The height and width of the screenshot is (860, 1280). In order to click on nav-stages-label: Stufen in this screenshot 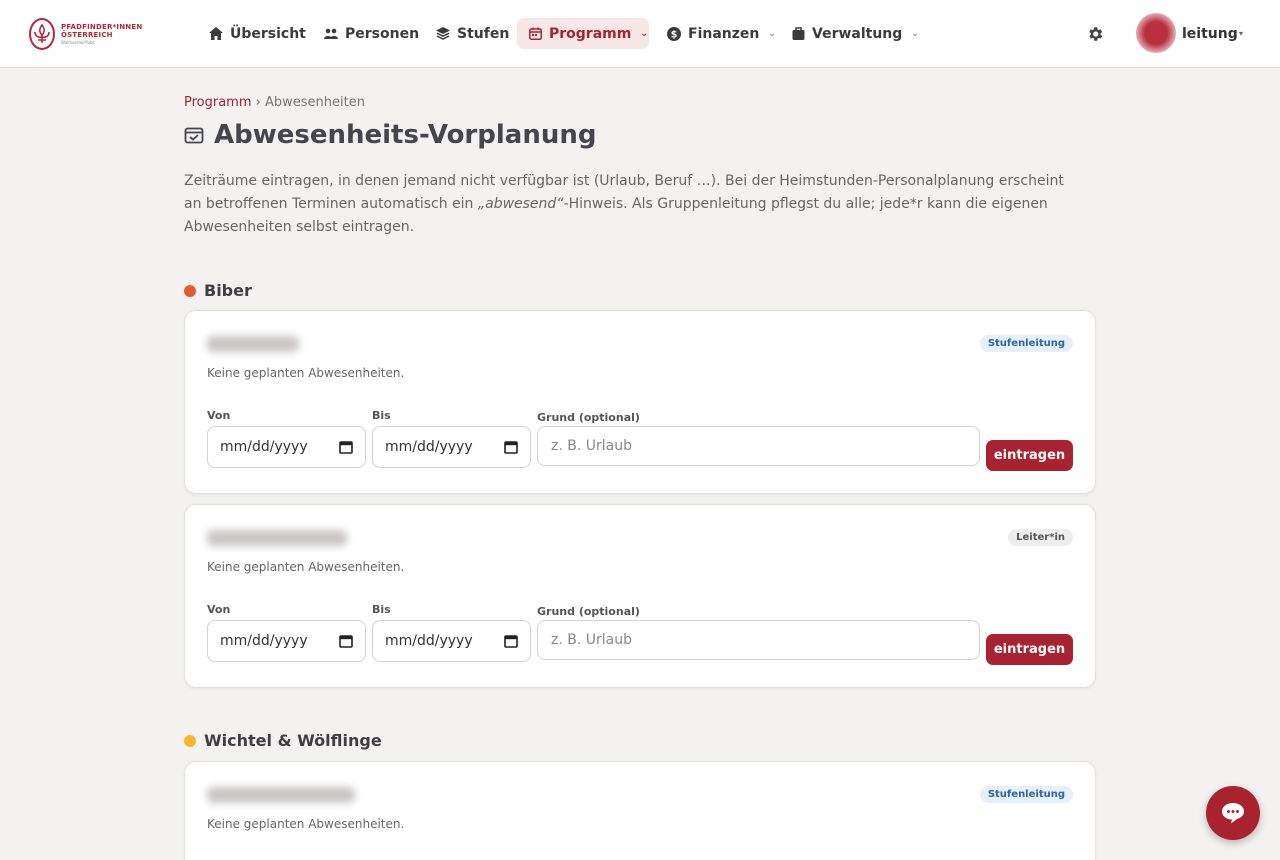, I will do `click(483, 33)`.